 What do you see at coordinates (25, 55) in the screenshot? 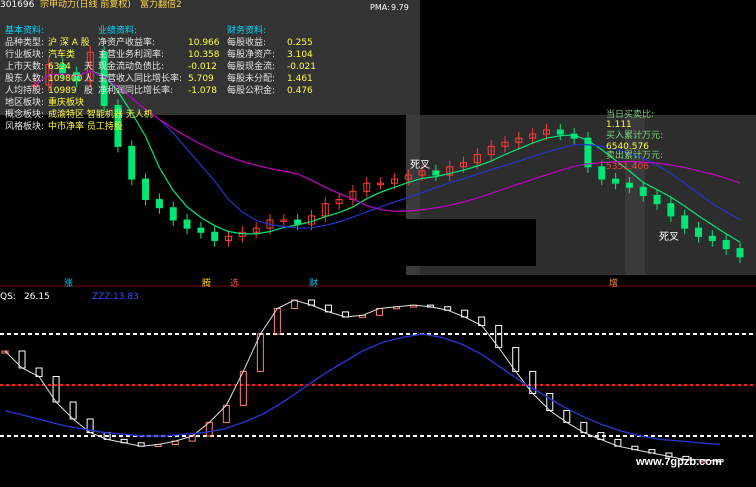
I see `basic-label: 行业板块:` at bounding box center [25, 55].